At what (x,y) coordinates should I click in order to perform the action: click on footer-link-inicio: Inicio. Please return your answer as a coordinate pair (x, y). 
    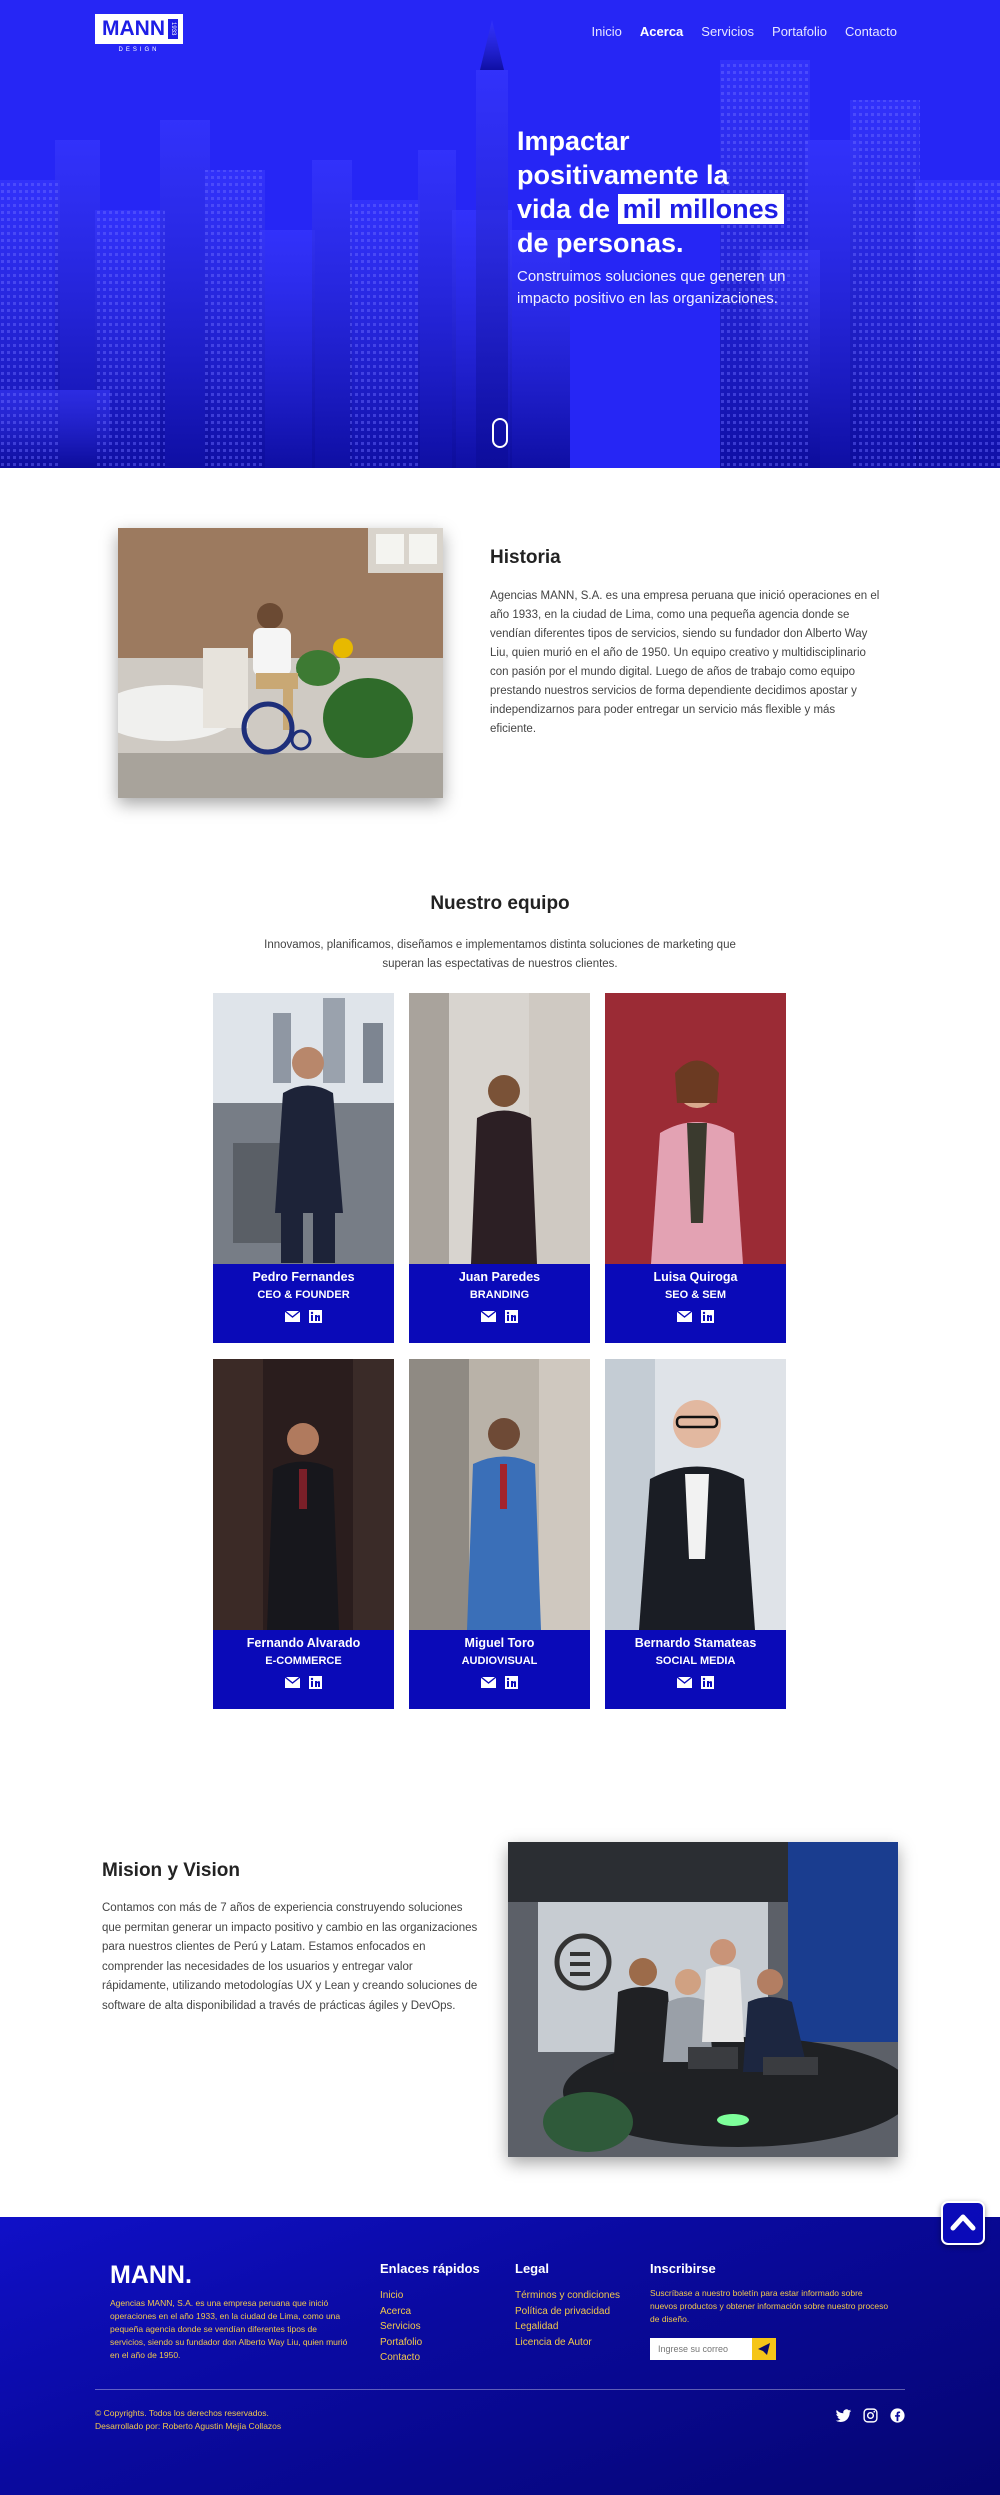
    Looking at the image, I should click on (401, 2296).